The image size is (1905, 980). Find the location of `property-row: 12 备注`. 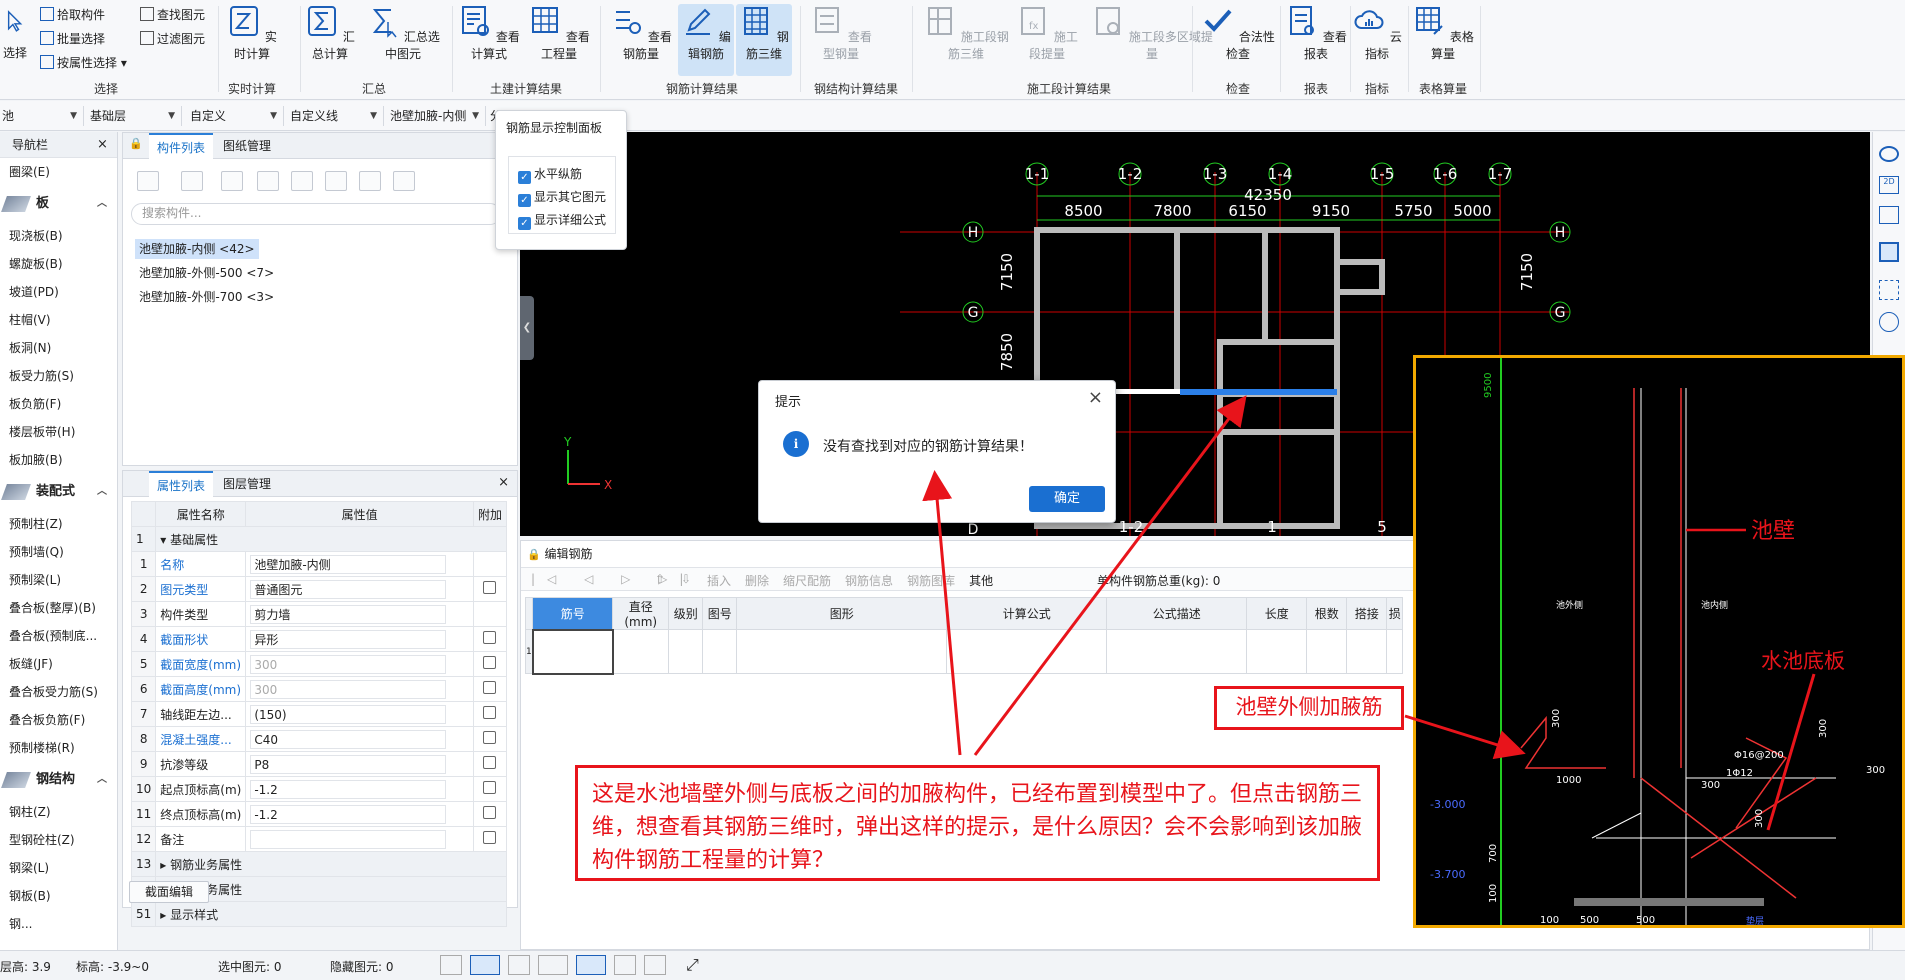

property-row: 12 备注 is located at coordinates (319, 839).